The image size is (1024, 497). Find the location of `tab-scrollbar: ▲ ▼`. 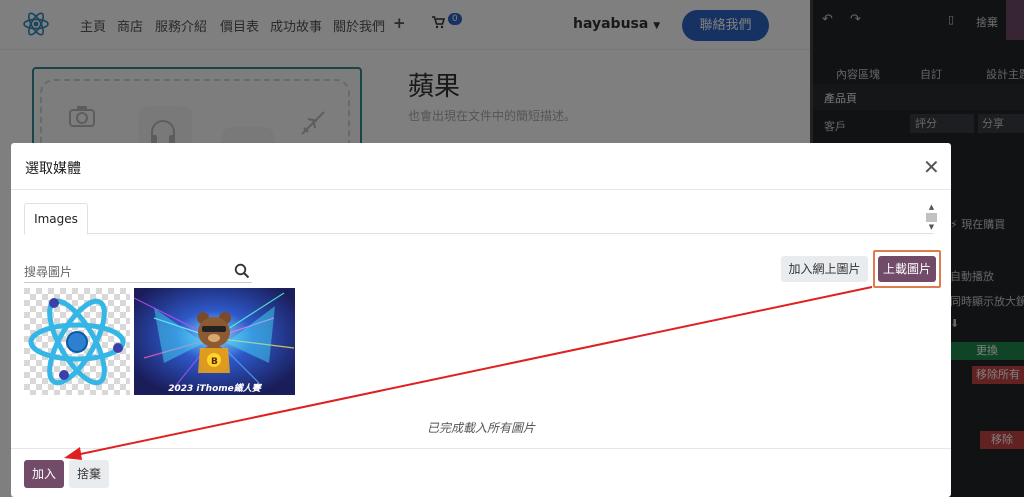

tab-scrollbar: ▲ ▼ is located at coordinates (931, 218).